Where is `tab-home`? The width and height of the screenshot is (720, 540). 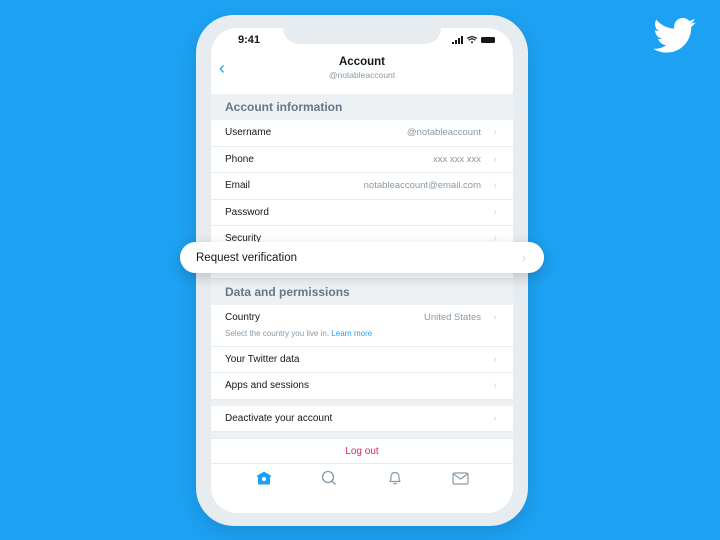 tab-home is located at coordinates (264, 478).